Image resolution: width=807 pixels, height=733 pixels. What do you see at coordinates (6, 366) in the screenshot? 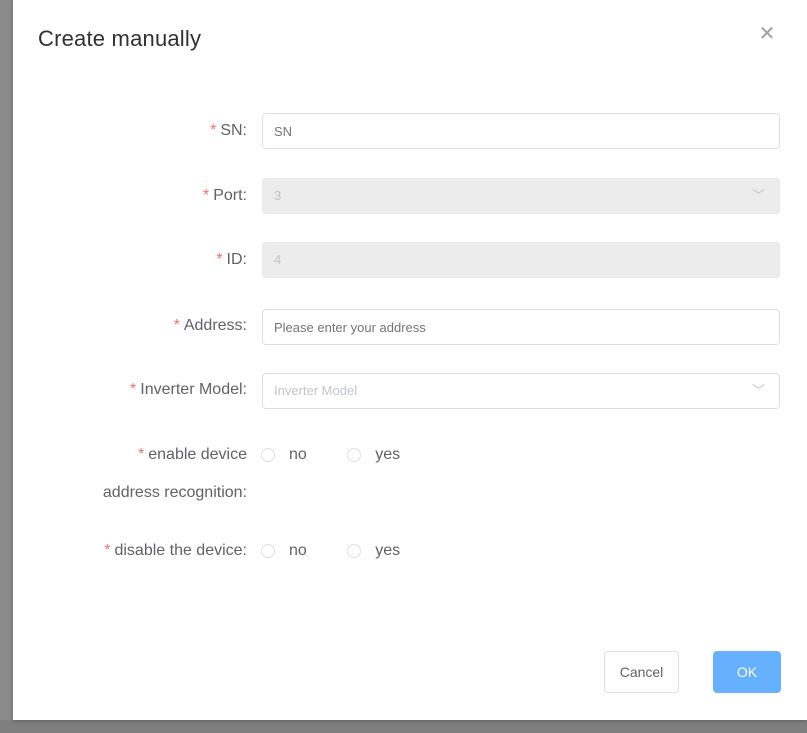
I see `backdrop-left` at bounding box center [6, 366].